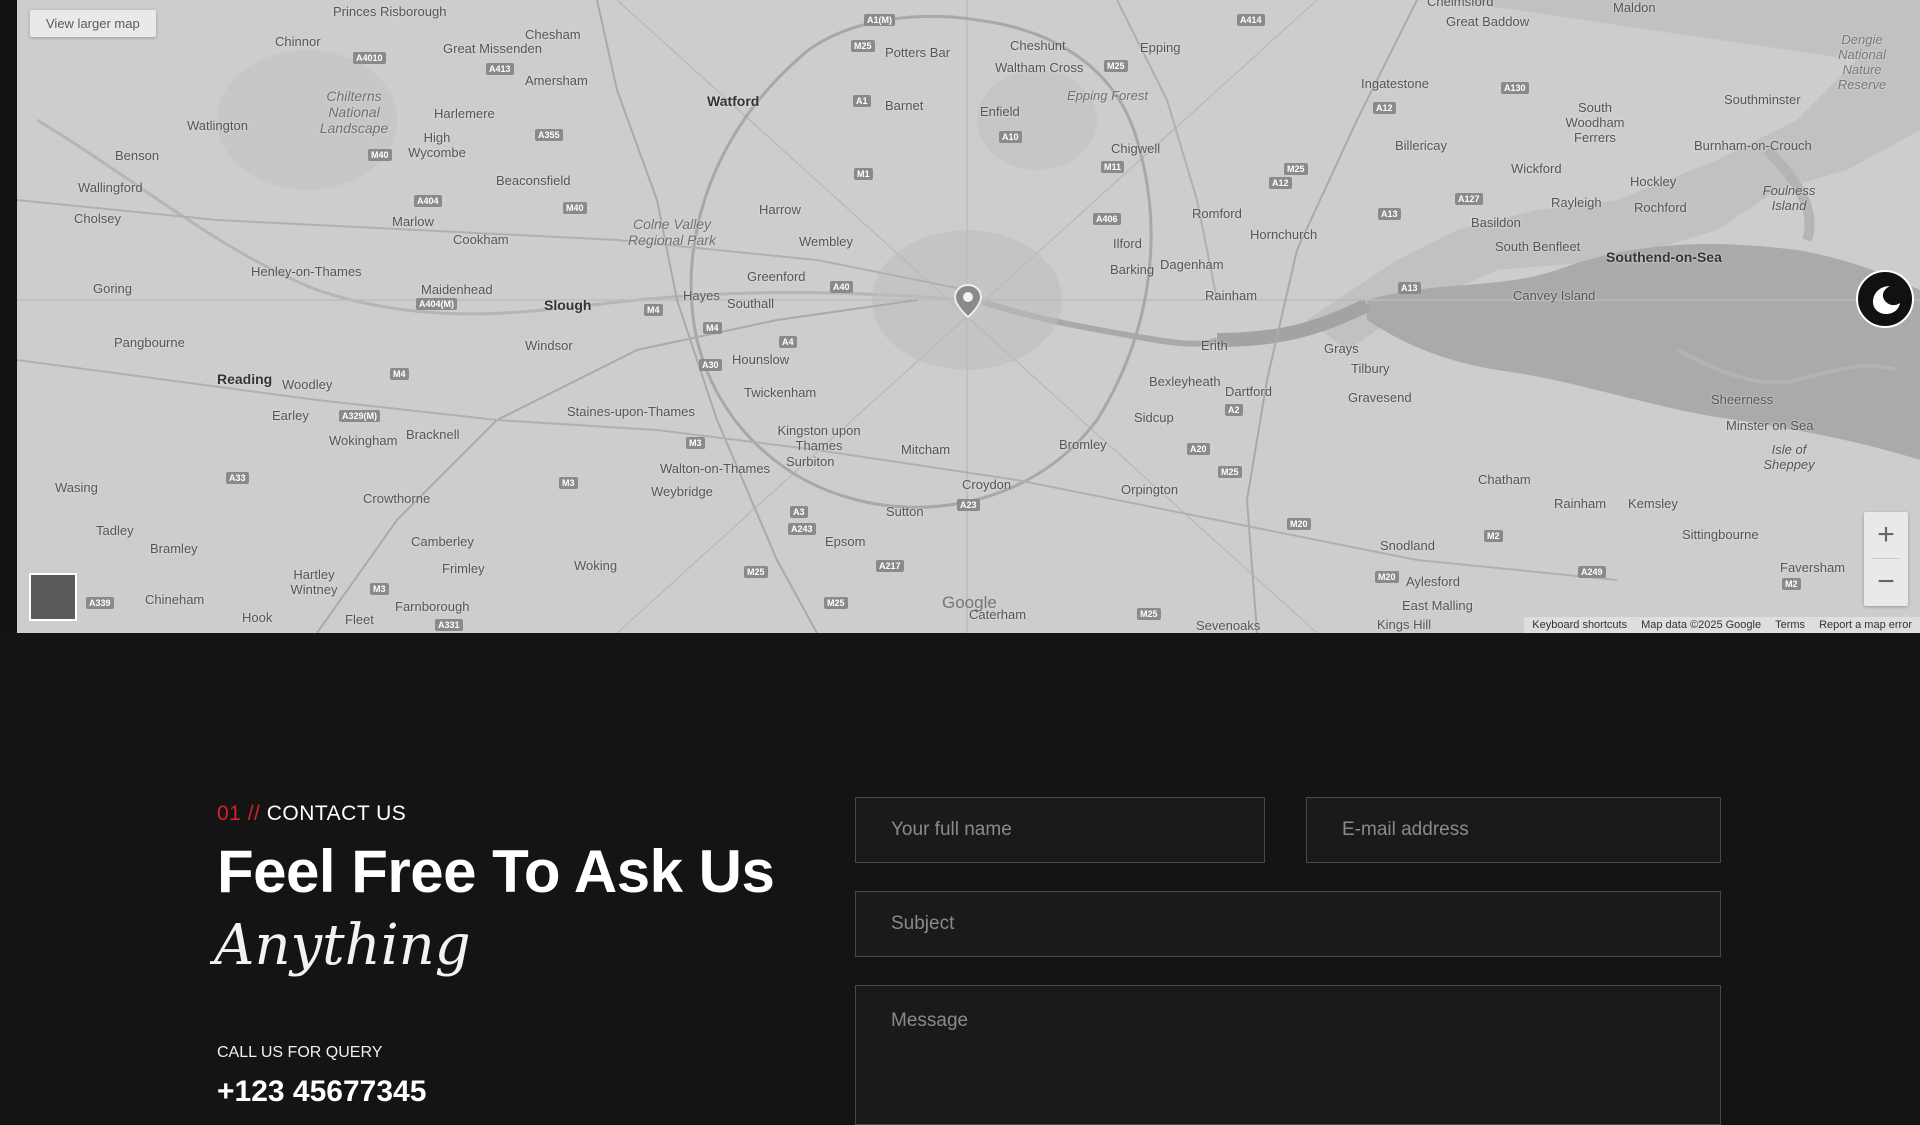  What do you see at coordinates (298, 41) in the screenshot?
I see `map-place-label: Chinnor` at bounding box center [298, 41].